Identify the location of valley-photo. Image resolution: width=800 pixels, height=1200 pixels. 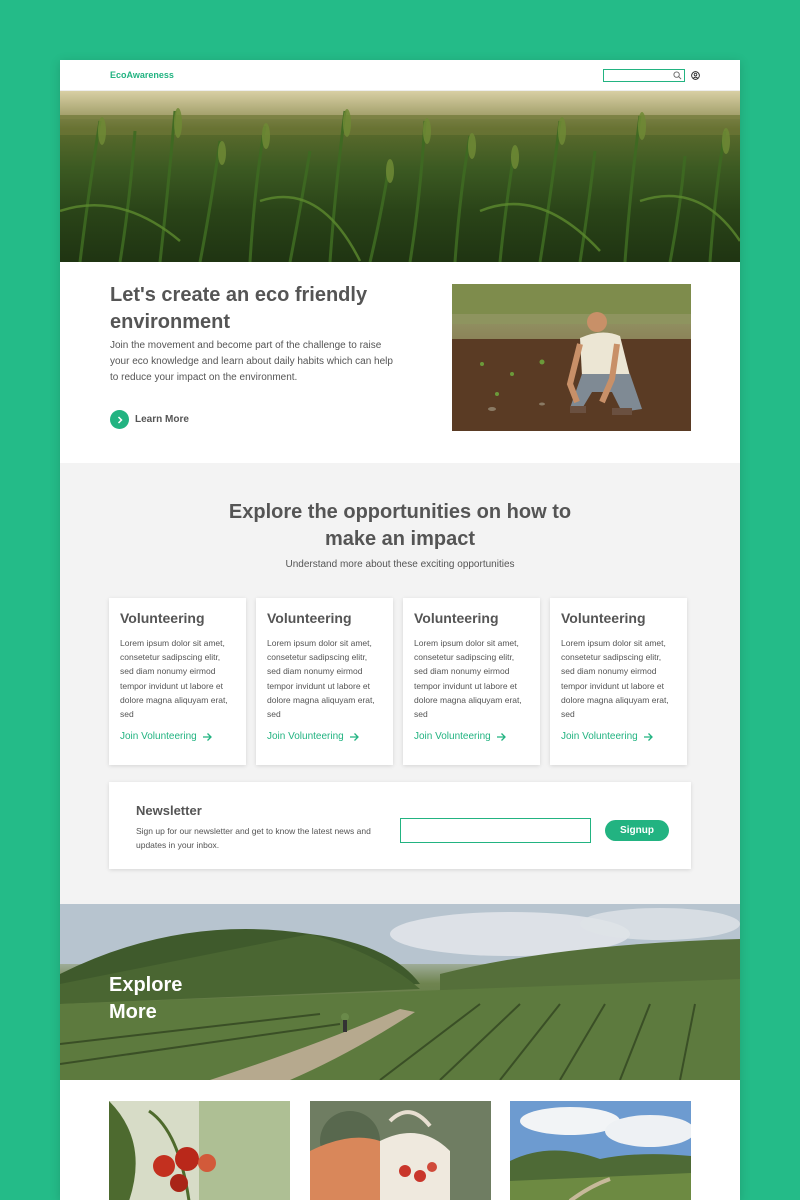
(600, 1150).